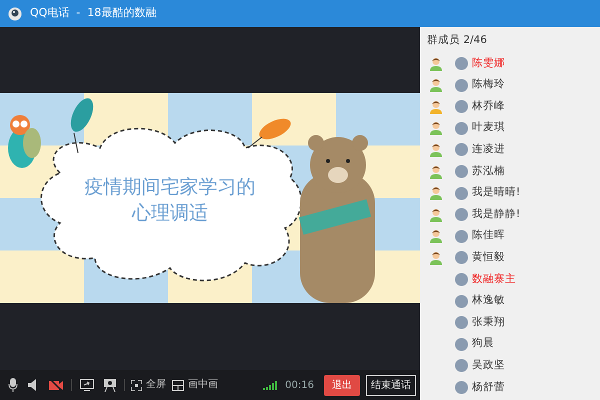 The image size is (600, 400). What do you see at coordinates (488, 128) in the screenshot?
I see `member-name: 叶麦琪` at bounding box center [488, 128].